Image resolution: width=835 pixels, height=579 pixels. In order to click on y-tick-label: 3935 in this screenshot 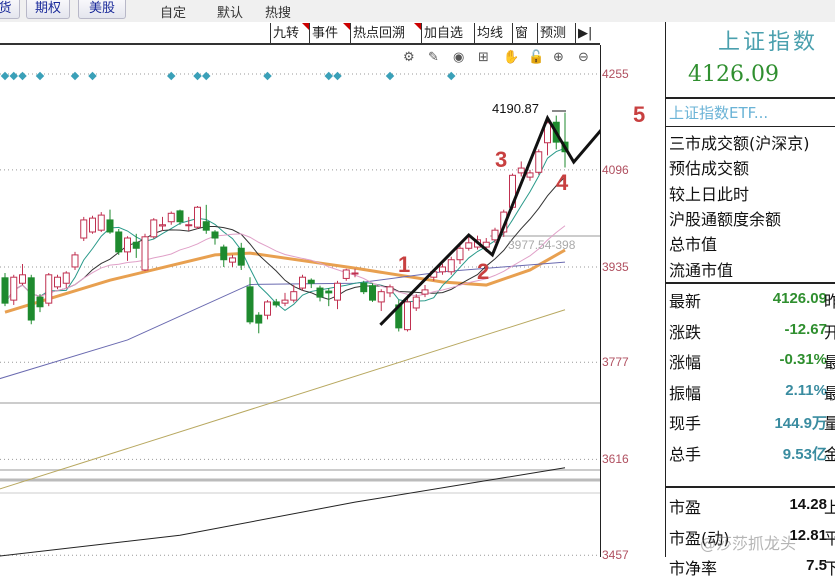, I will do `click(615, 266)`.